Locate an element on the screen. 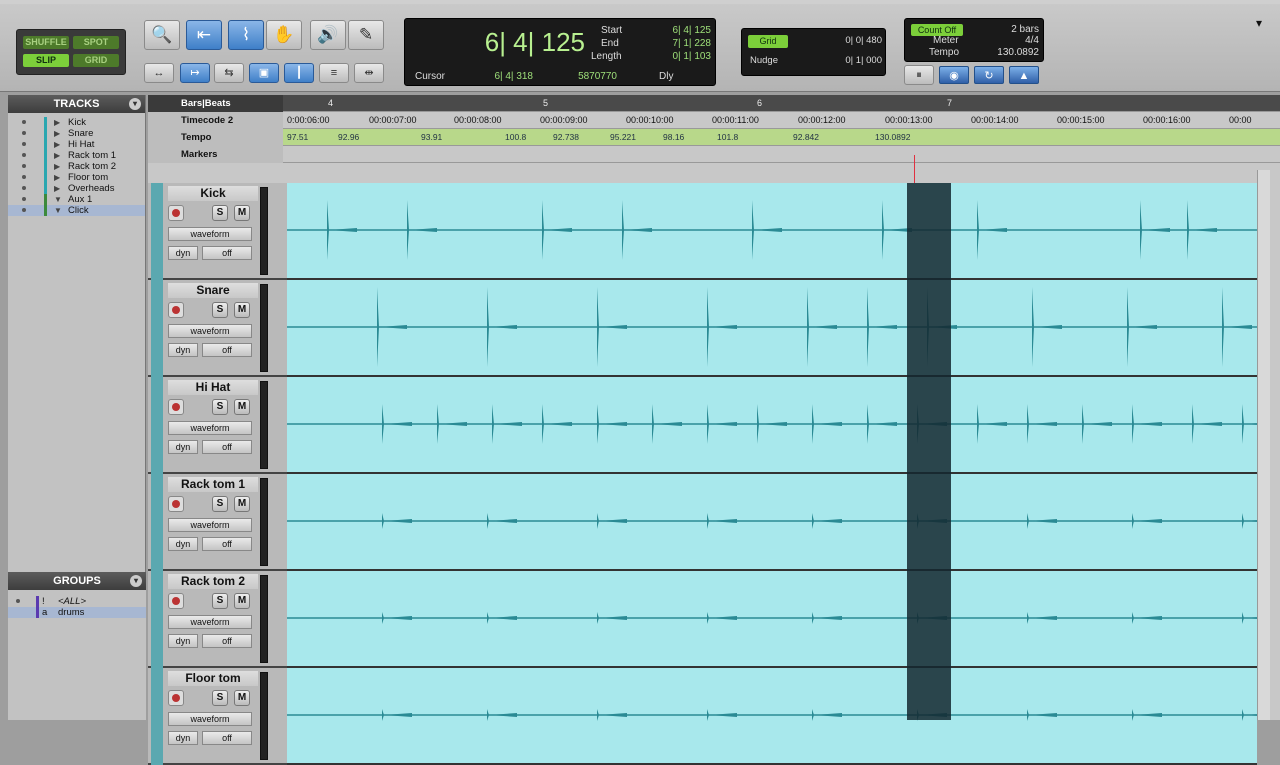 Image resolution: width=1280 pixels, height=765 pixels. track-list-item: ▶ Kick is located at coordinates (76, 122).